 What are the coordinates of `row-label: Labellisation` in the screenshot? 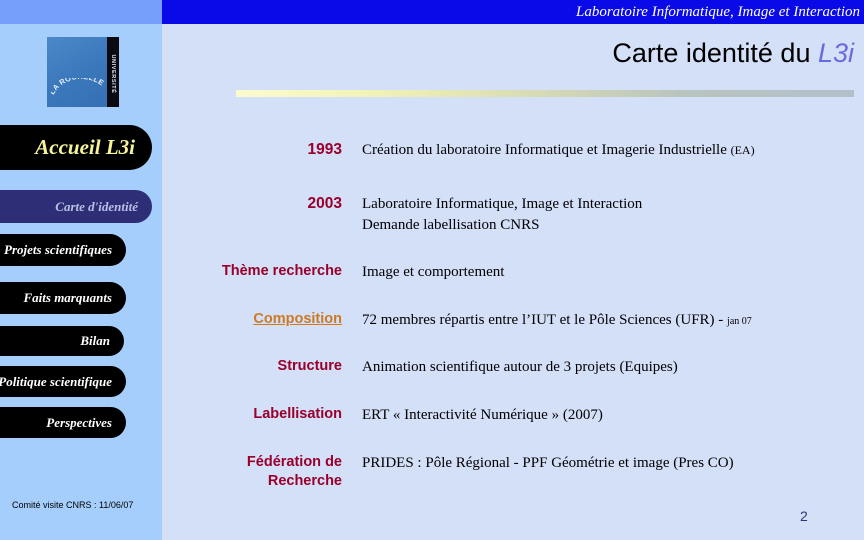 It's located at (297, 414).